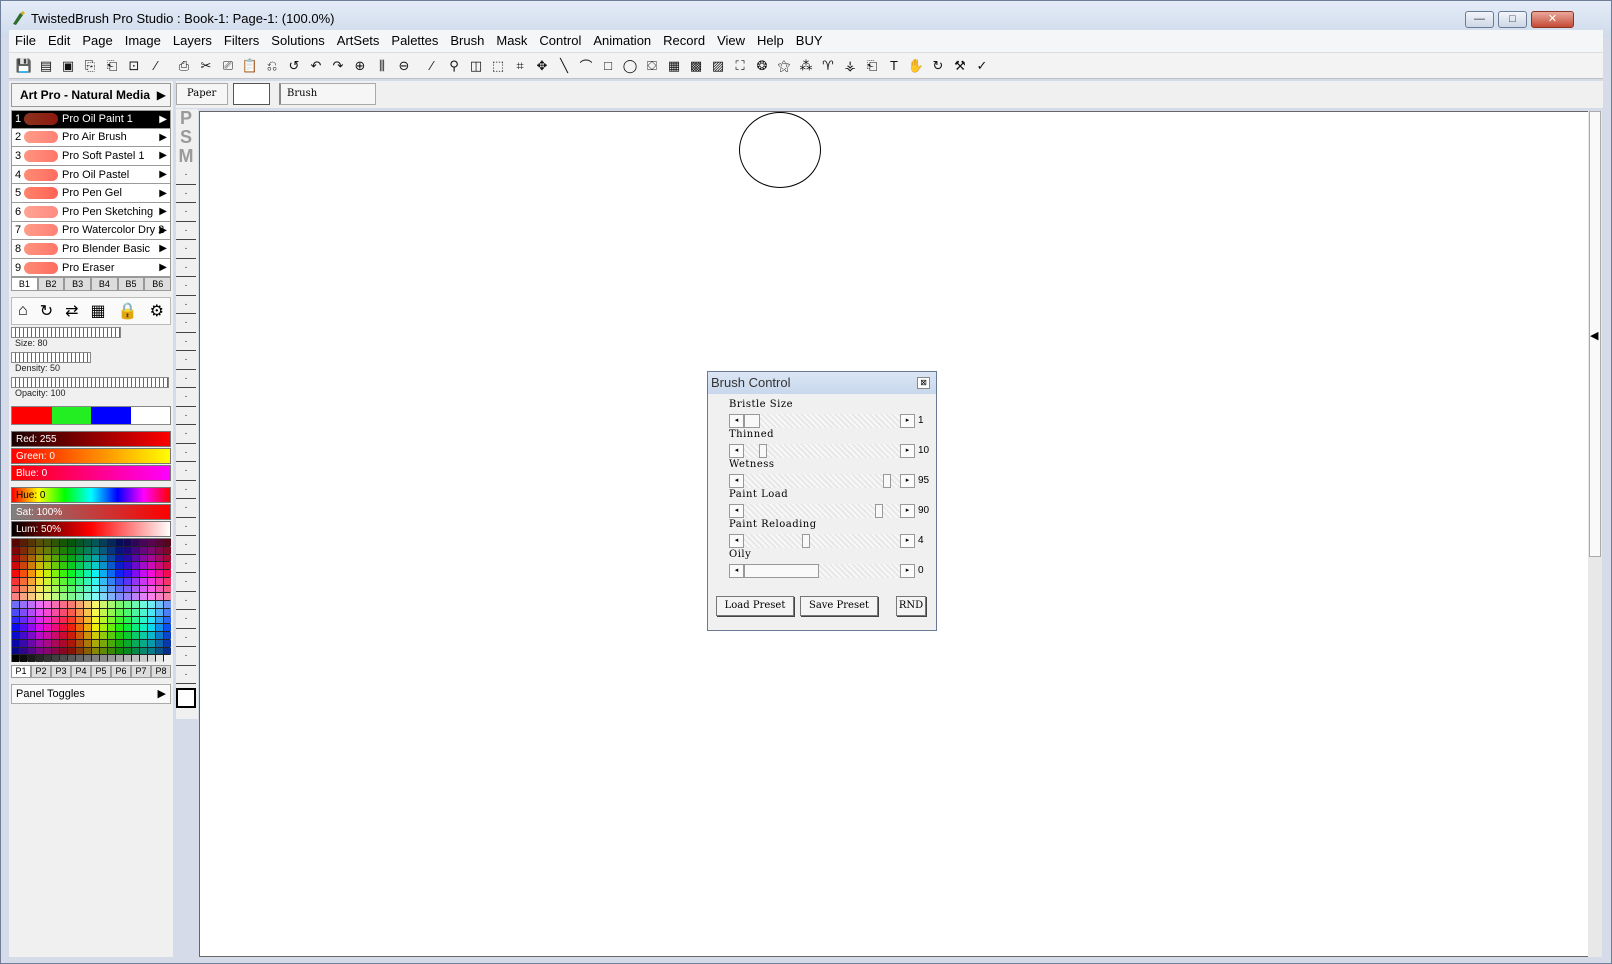  What do you see at coordinates (91, 439) in the screenshot?
I see `red-bar: Red: 255` at bounding box center [91, 439].